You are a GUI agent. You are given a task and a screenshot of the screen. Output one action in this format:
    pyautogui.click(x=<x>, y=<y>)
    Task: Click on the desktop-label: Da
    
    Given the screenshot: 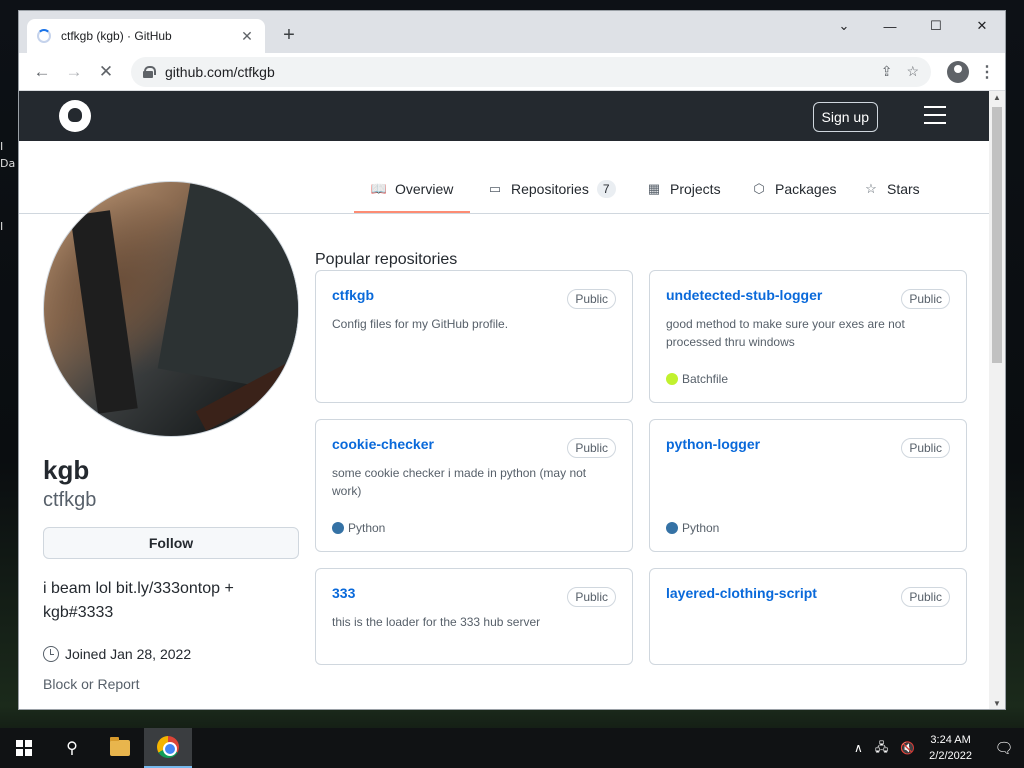 What is the action you would take?
    pyautogui.click(x=8, y=163)
    